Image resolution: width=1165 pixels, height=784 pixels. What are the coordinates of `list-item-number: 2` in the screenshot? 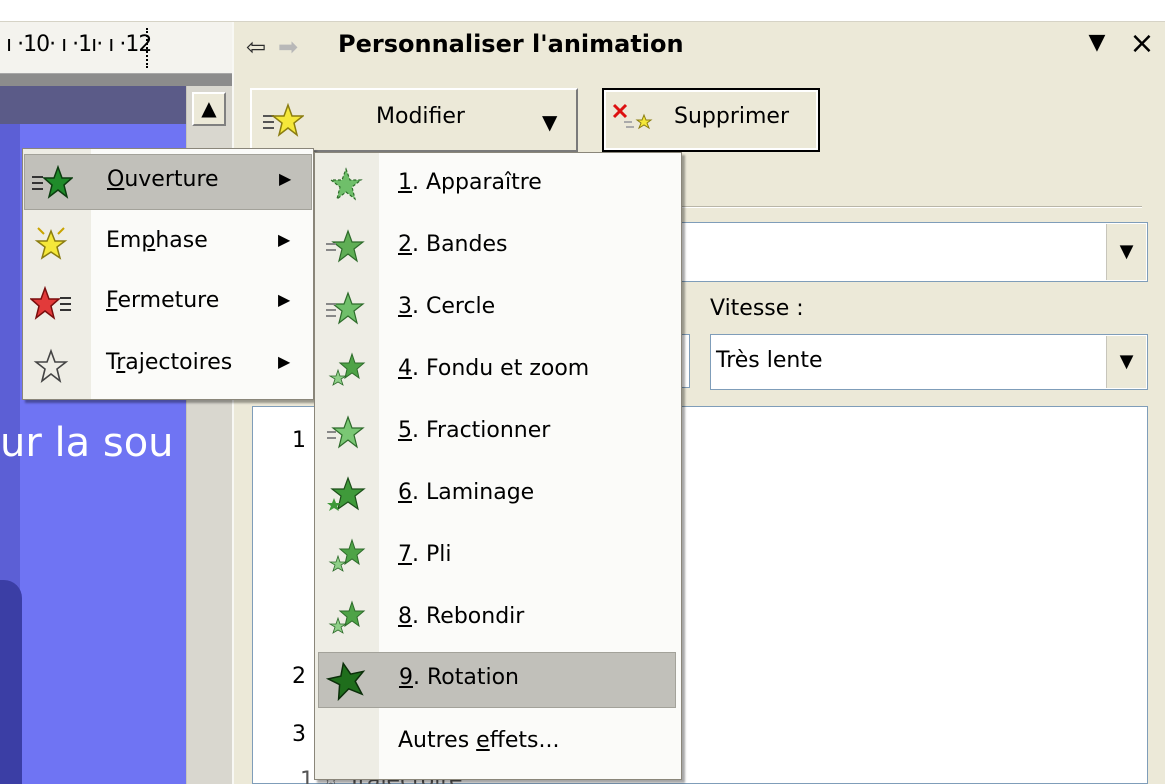 It's located at (299, 676).